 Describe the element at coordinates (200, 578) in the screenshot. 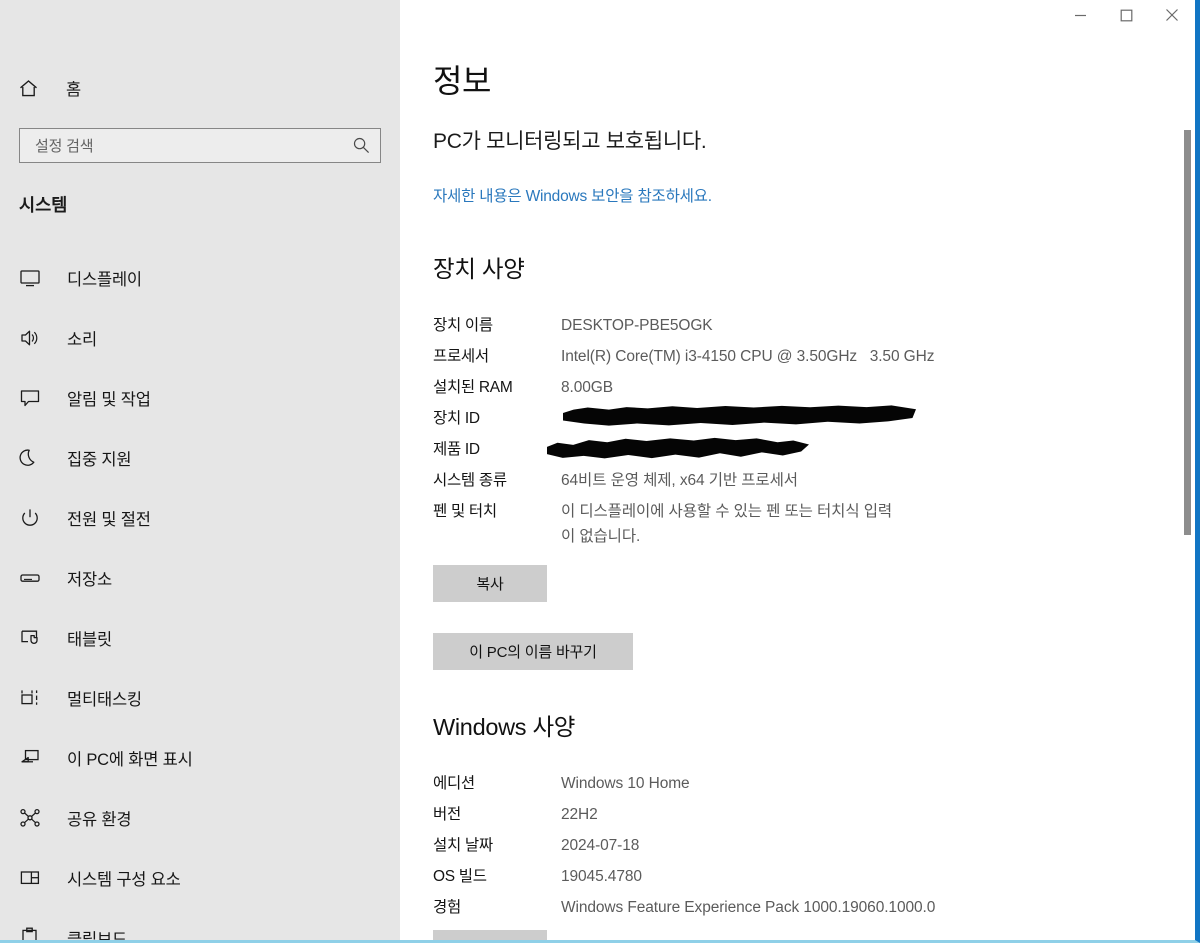

I see `sidebar-item-storage: 저장소` at that location.